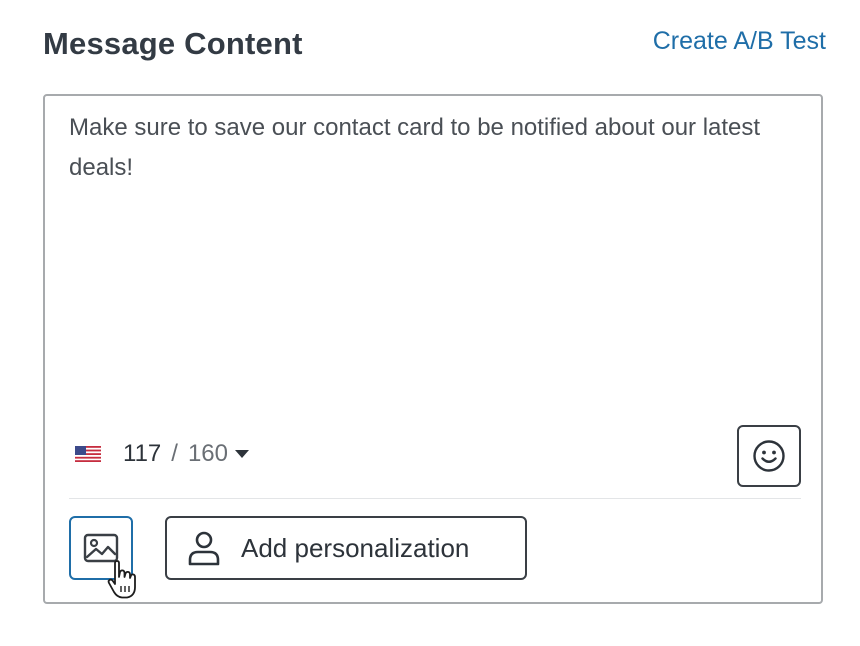 The height and width of the screenshot is (646, 860). Describe the element at coordinates (88, 454) in the screenshot. I see `us-flag-icon` at that location.